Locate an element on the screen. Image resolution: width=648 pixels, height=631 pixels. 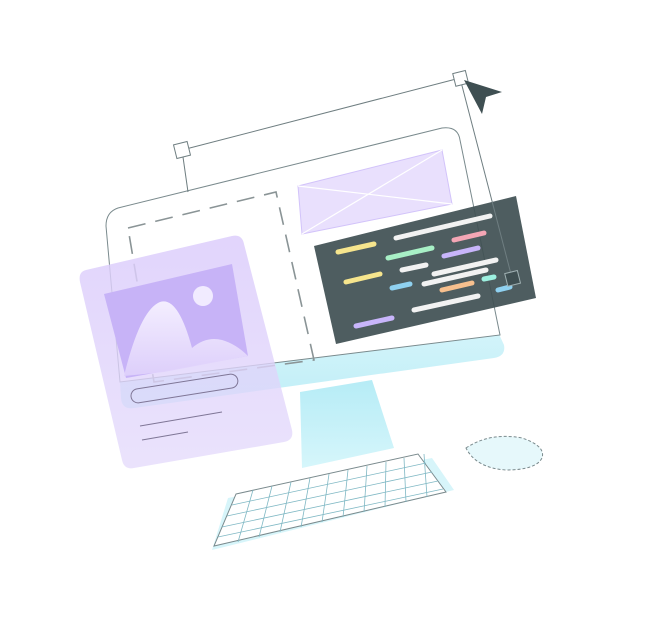
monitor-stand is located at coordinates (347, 424).